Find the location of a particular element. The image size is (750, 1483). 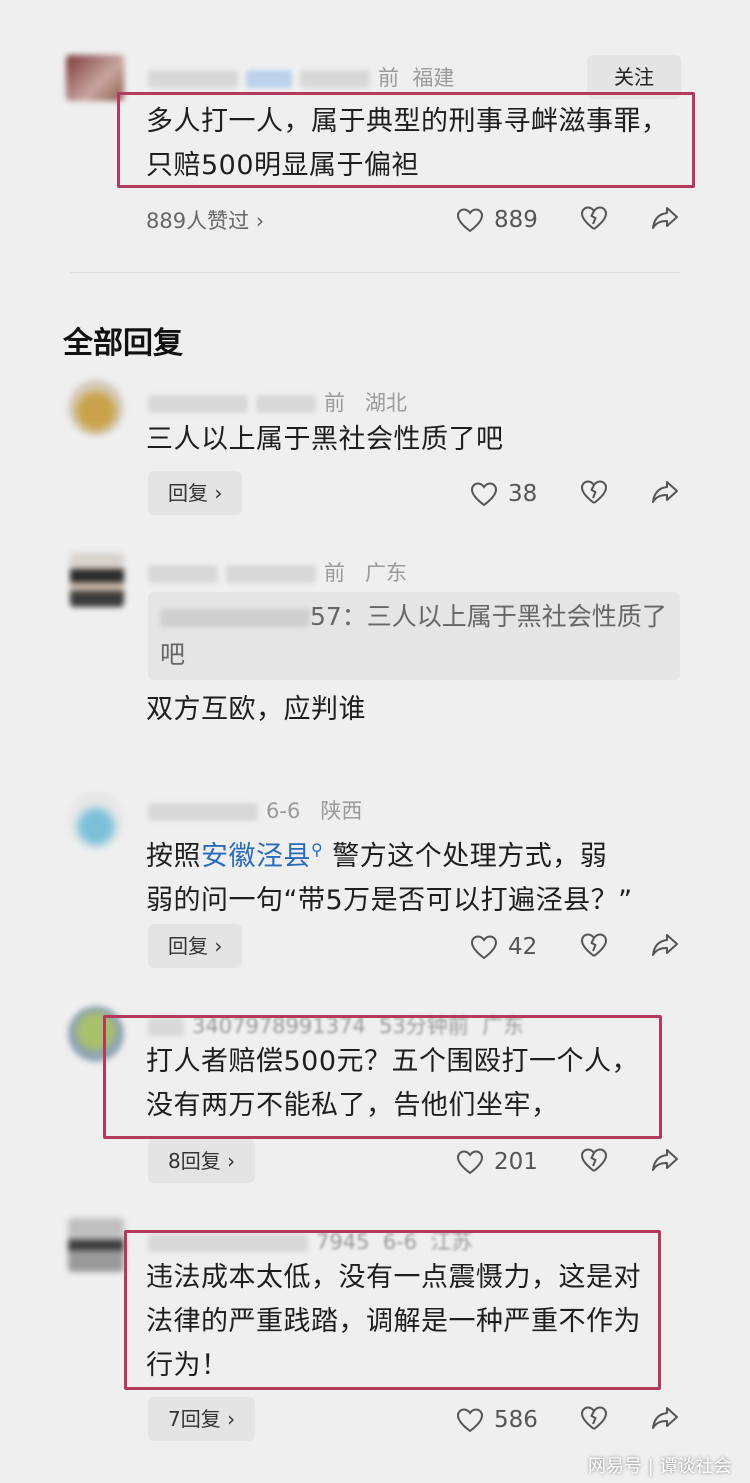

comment-text: 违法成本太低，没有一点震慑力，这是对法律的严重践踏，调解是一种严重不作为行为！ is located at coordinates (393, 1321).